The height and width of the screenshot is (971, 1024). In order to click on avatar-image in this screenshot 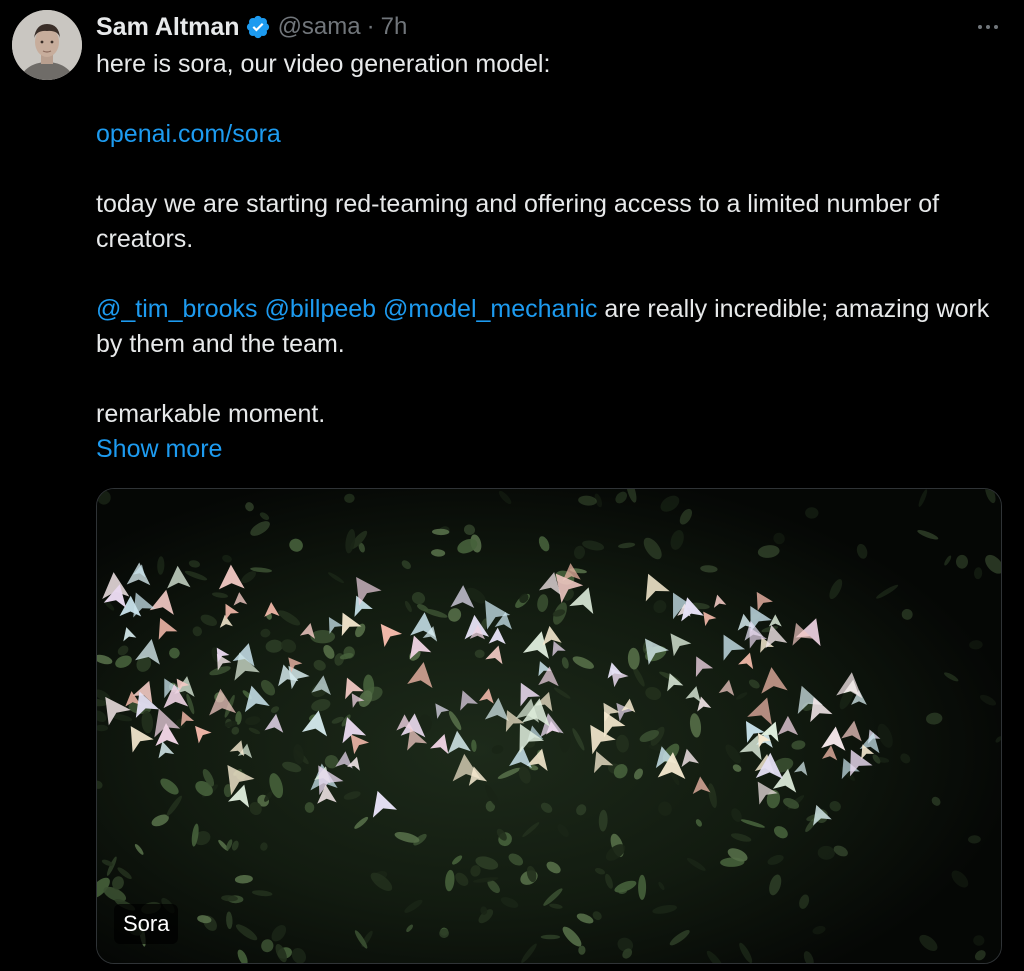, I will do `click(47, 45)`.